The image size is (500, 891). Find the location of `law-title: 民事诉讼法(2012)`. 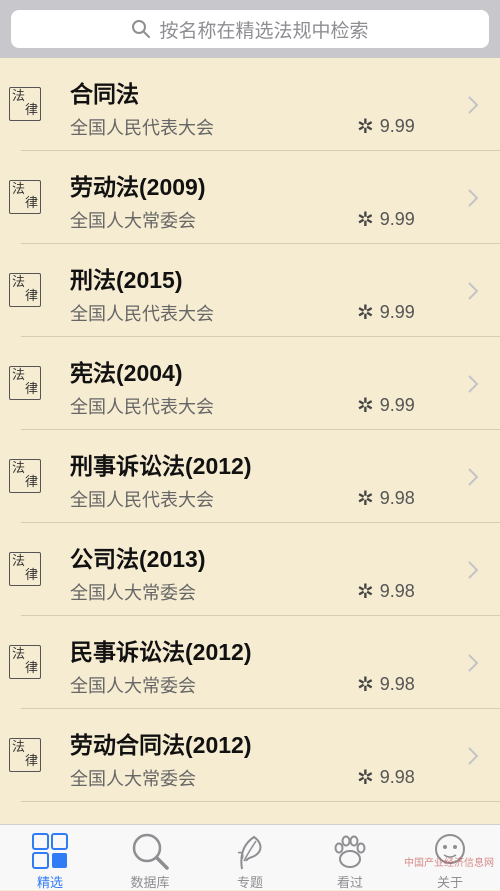

law-title: 民事诉讼法(2012) is located at coordinates (161, 652).